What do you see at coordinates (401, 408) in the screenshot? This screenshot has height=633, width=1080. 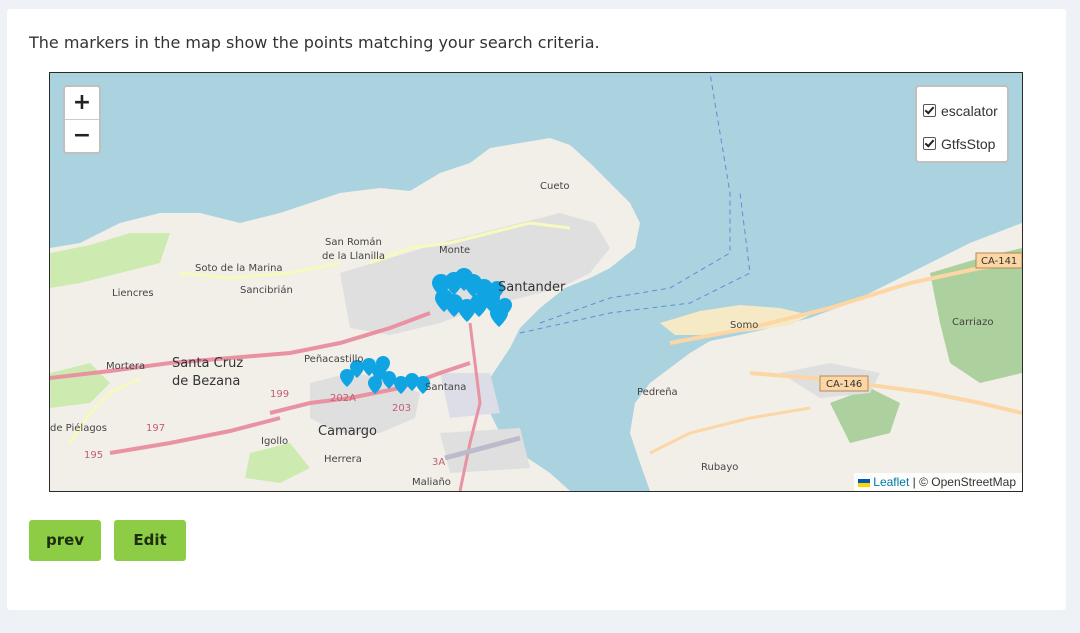 I see `shield-203: 203` at bounding box center [401, 408].